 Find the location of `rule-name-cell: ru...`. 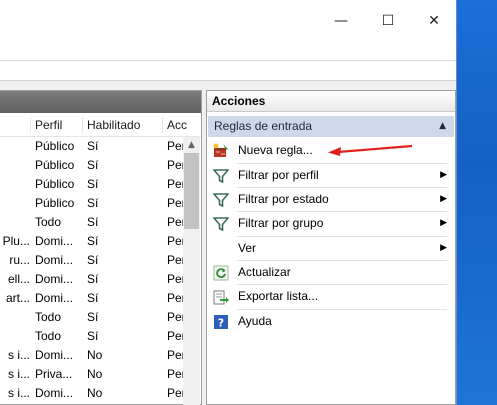

rule-name-cell: ru... is located at coordinates (19, 260).